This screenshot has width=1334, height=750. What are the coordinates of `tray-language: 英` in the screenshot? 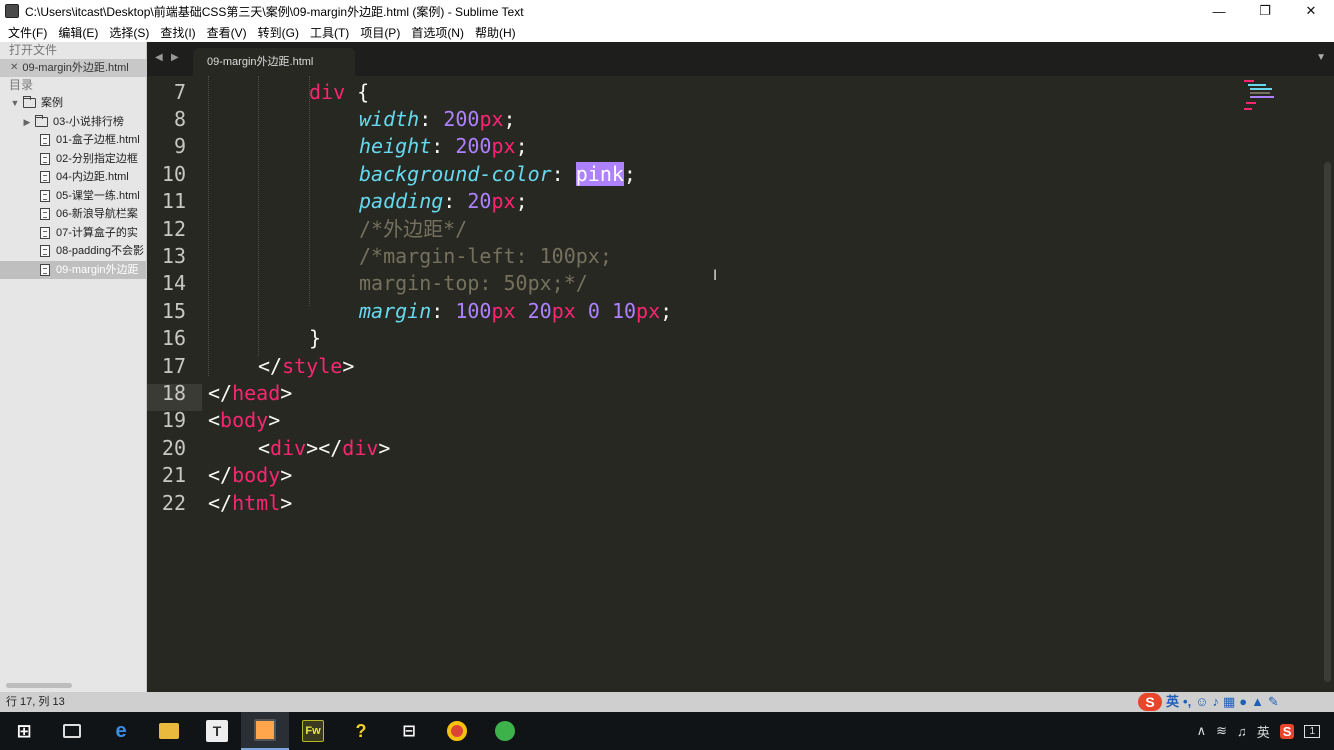 It's located at (1263, 731).